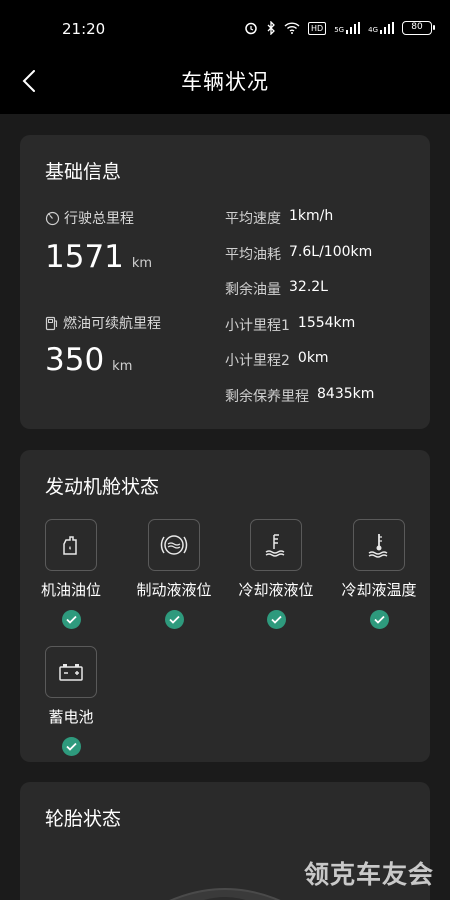 The image size is (450, 900). I want to click on fuel-range-number: 350, so click(75, 360).